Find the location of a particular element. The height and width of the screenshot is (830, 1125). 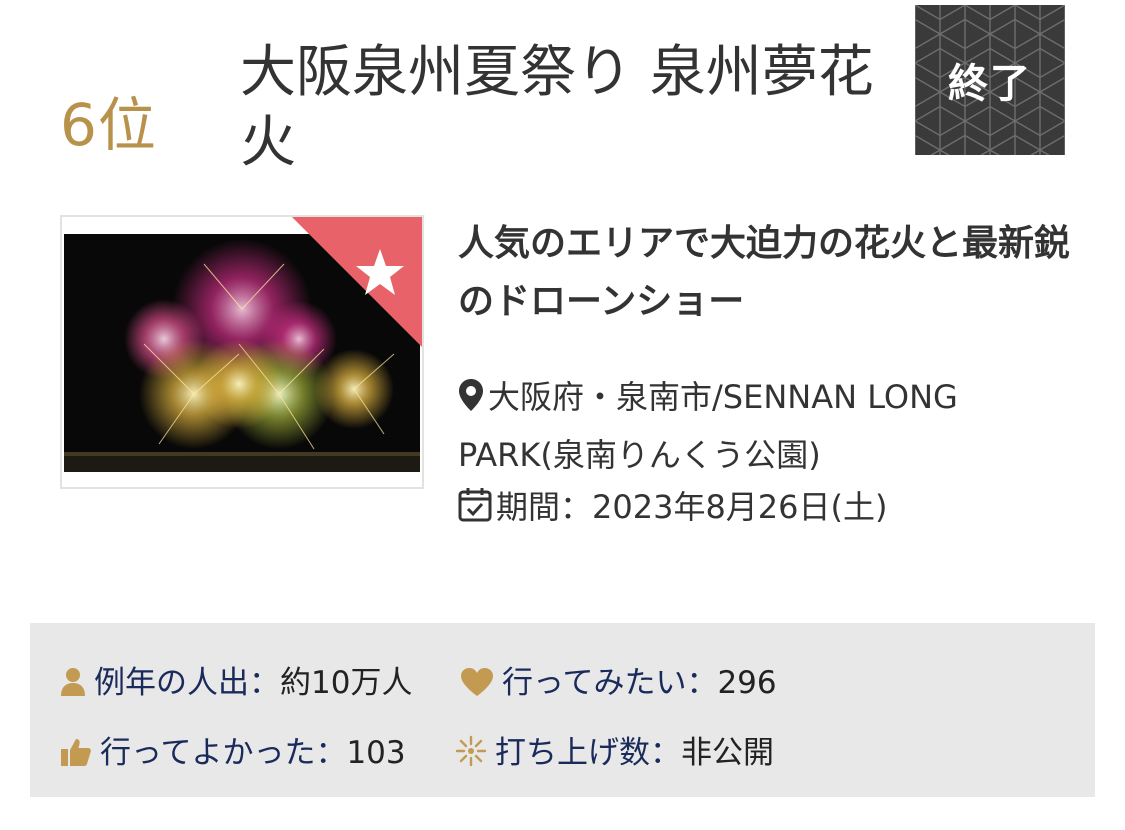

person-icon is located at coordinates (73, 686).